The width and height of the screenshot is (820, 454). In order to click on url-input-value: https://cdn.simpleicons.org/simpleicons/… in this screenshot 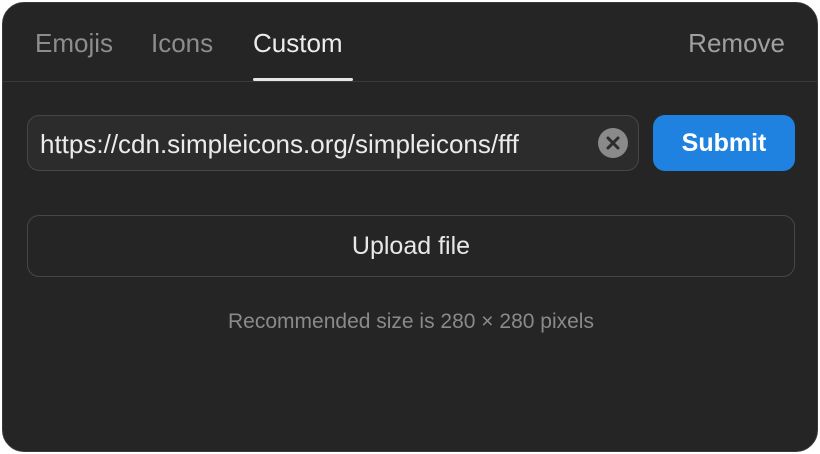, I will do `click(315, 144)`.